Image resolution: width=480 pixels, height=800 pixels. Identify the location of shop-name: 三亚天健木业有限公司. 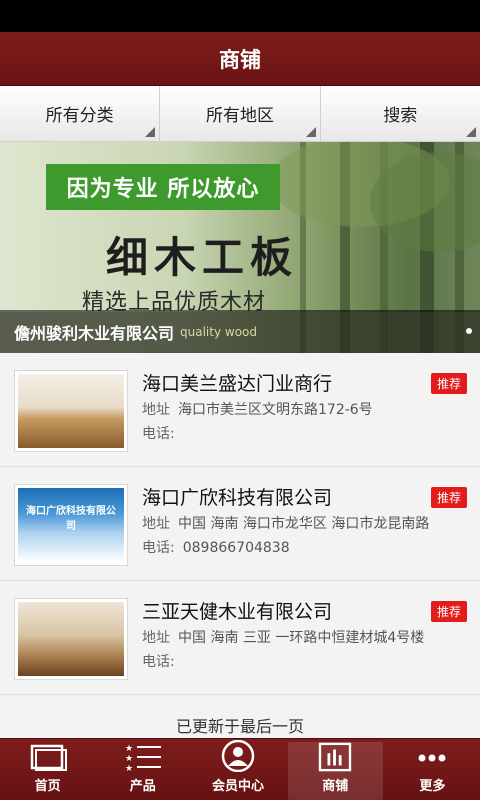
(237, 612).